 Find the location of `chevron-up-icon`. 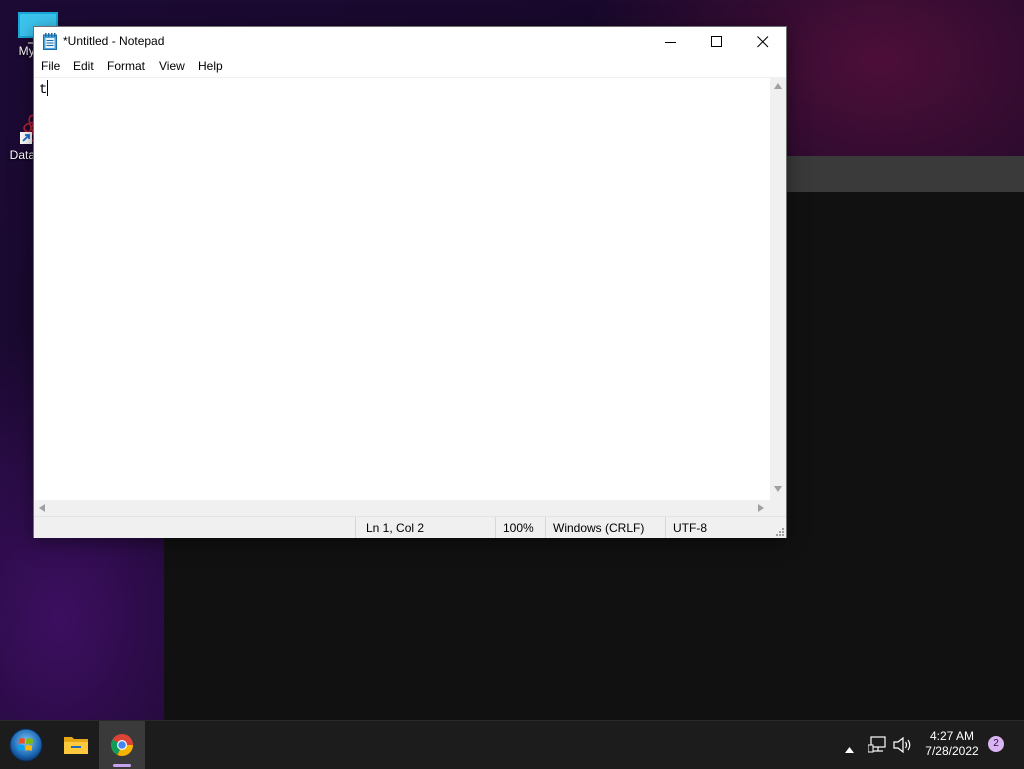

chevron-up-icon is located at coordinates (849, 750).